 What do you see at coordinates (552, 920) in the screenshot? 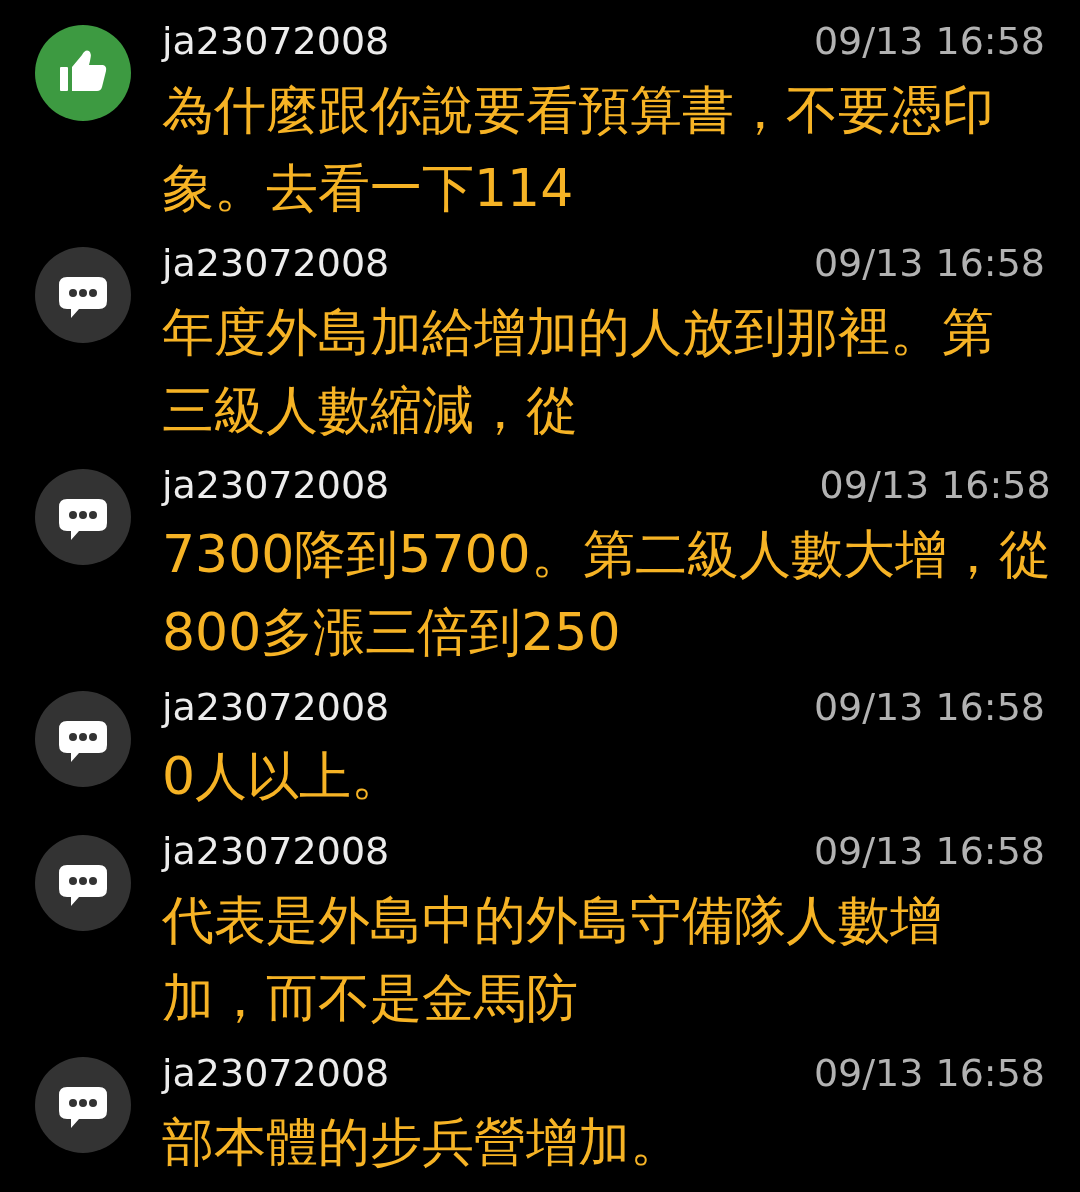
I see `comment-text: 代表是外島中的外島守備隊人數增` at bounding box center [552, 920].